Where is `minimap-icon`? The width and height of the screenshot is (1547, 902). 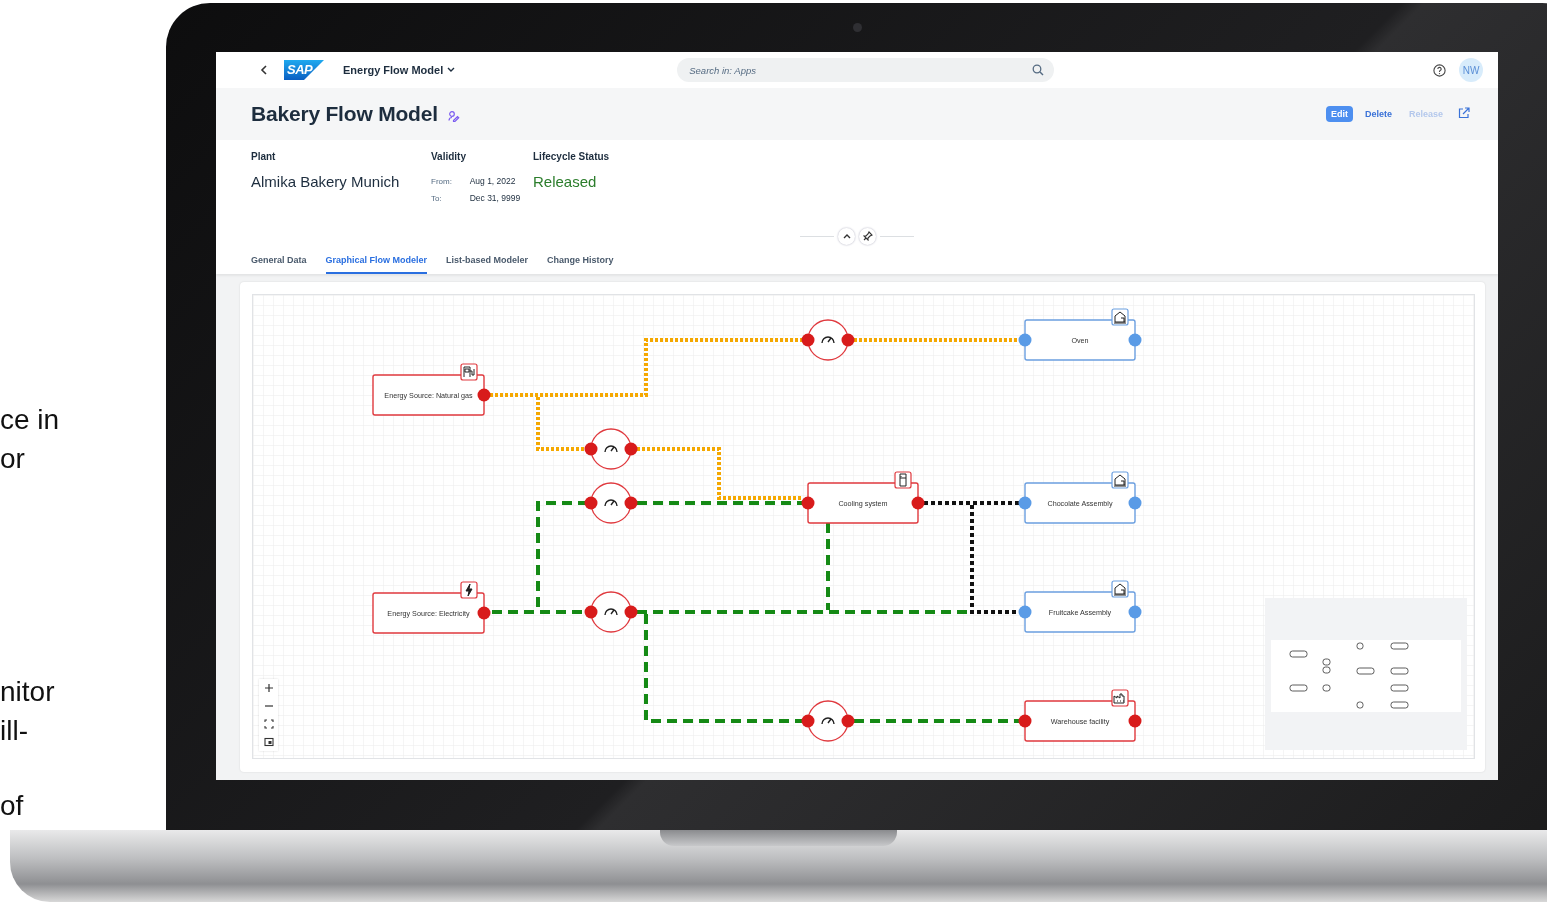 minimap-icon is located at coordinates (268, 742).